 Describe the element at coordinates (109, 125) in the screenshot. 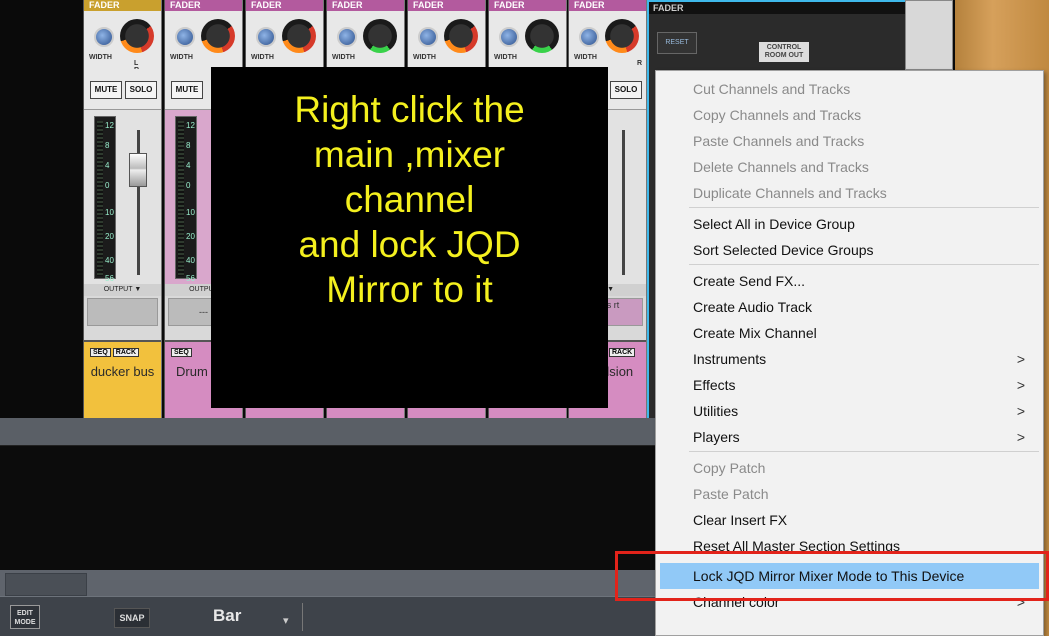

I see `meter-scale-label: 12` at that location.